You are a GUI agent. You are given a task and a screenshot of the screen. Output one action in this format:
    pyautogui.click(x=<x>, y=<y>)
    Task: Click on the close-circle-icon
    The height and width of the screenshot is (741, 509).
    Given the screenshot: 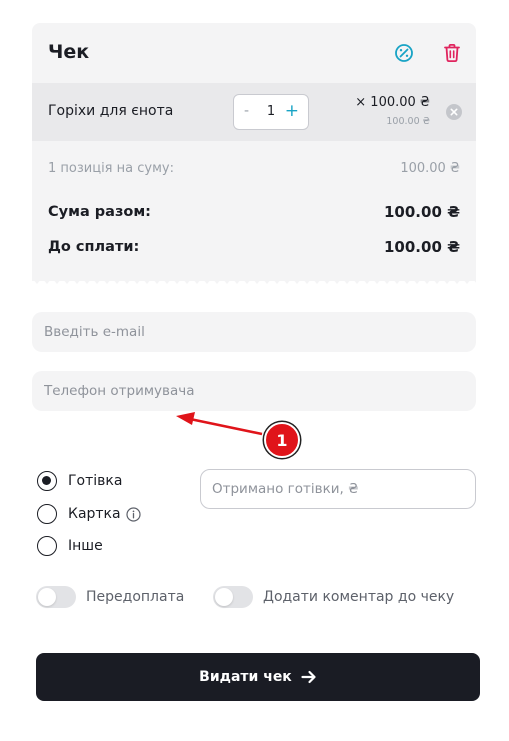 What is the action you would take?
    pyautogui.click(x=454, y=112)
    